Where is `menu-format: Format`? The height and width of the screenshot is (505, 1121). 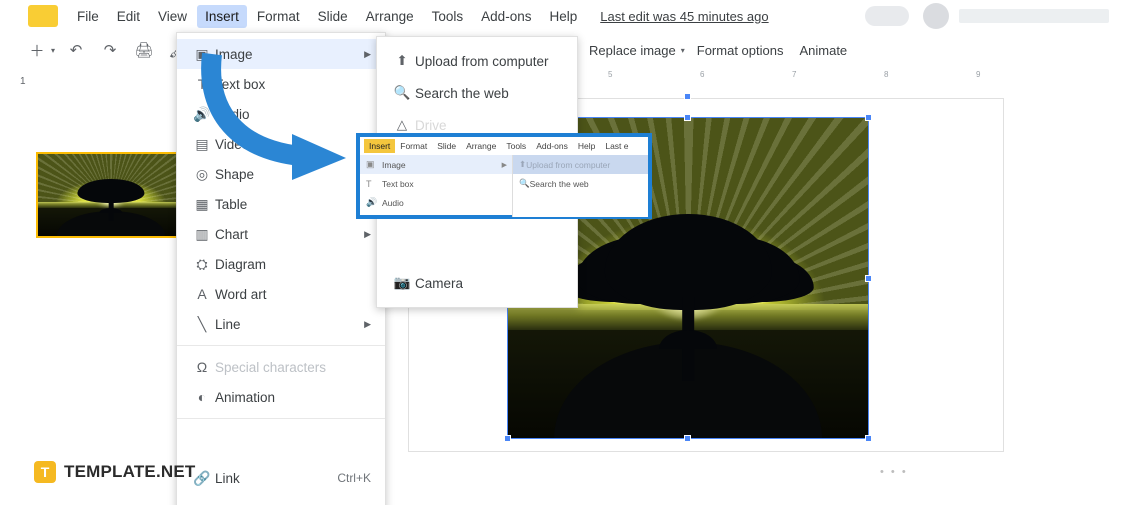 menu-format: Format is located at coordinates (278, 16).